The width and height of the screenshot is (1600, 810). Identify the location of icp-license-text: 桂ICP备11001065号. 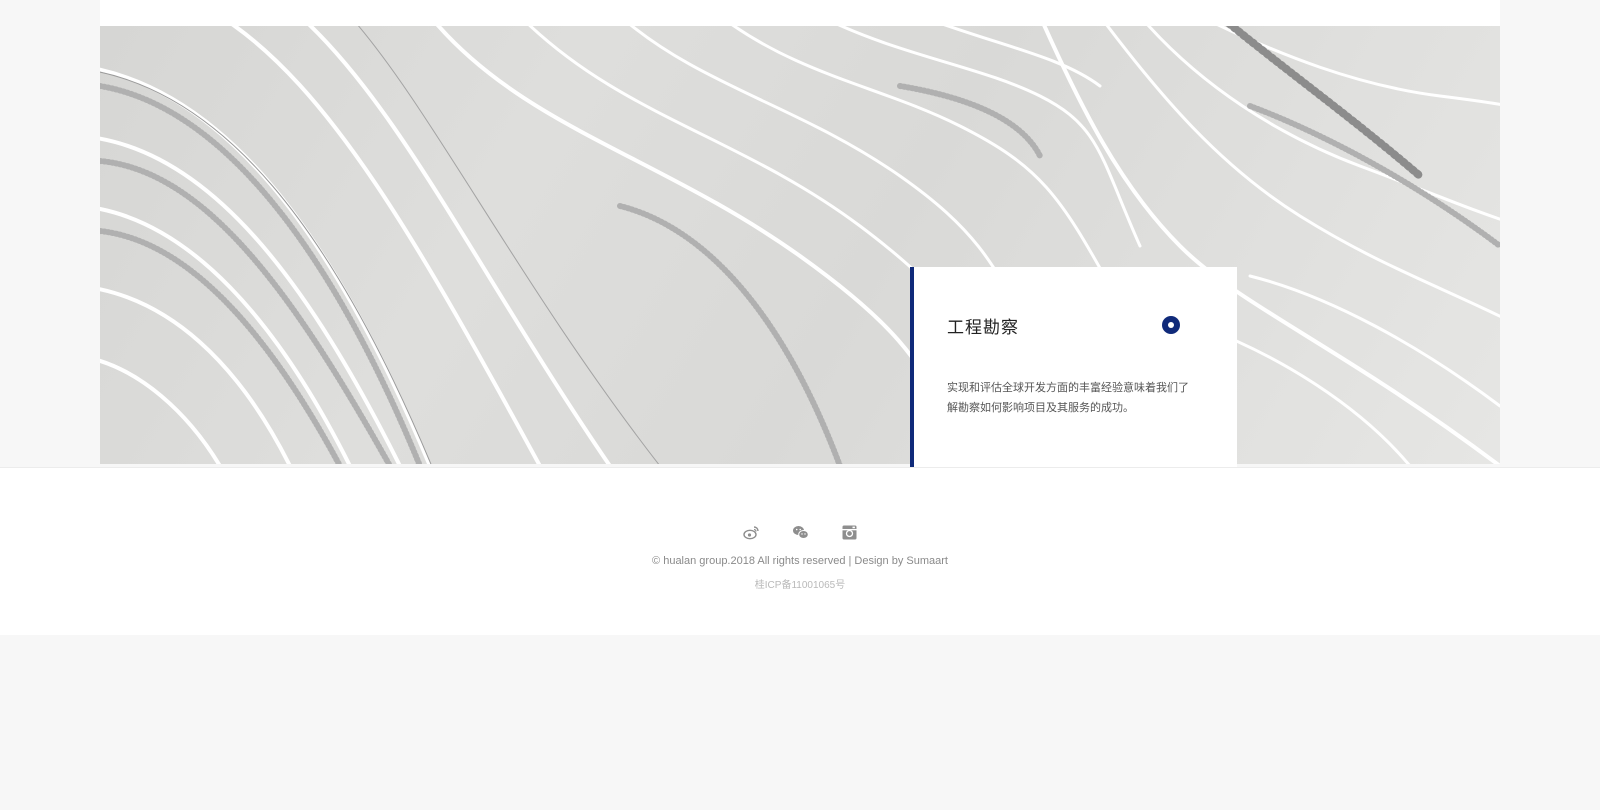
(800, 585).